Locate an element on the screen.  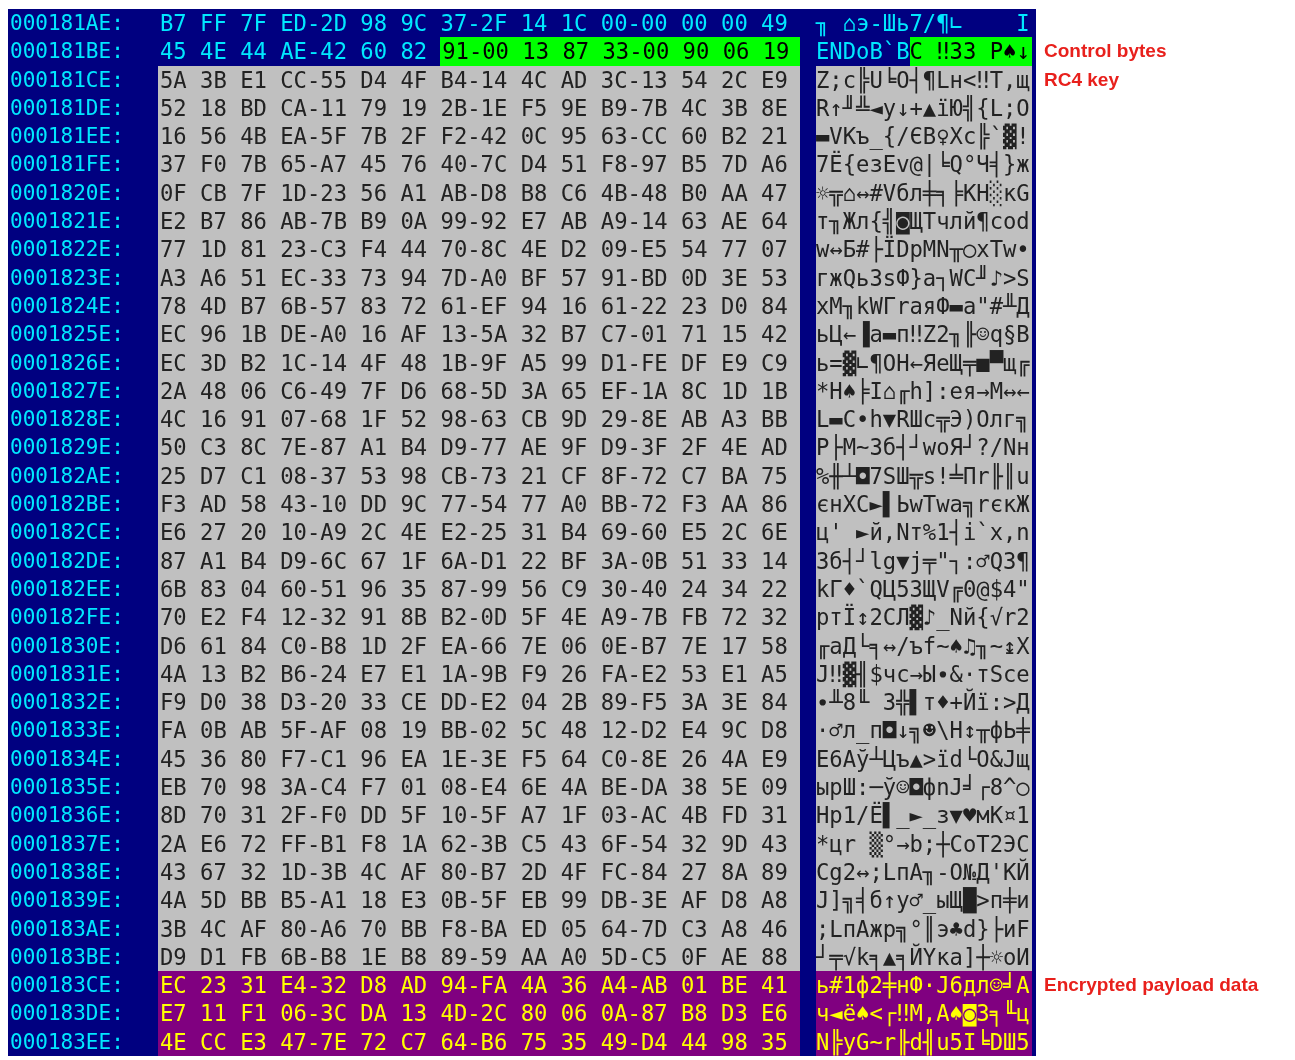
ascii-text: 7Ё{eзEv@|╘Q°Ч╡}ж is located at coordinates (924, 164).